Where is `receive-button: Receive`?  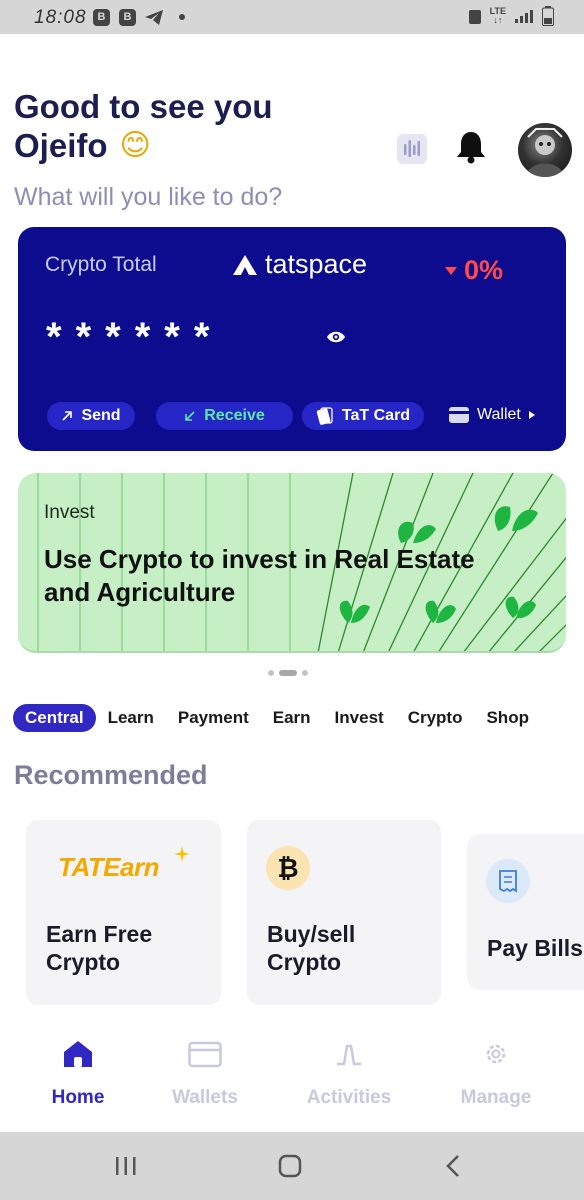 receive-button: Receive is located at coordinates (224, 416).